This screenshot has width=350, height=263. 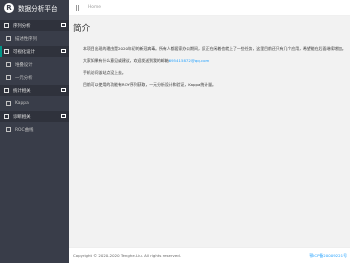 What do you see at coordinates (6, 25) in the screenshot?
I see `folder-icon` at bounding box center [6, 25].